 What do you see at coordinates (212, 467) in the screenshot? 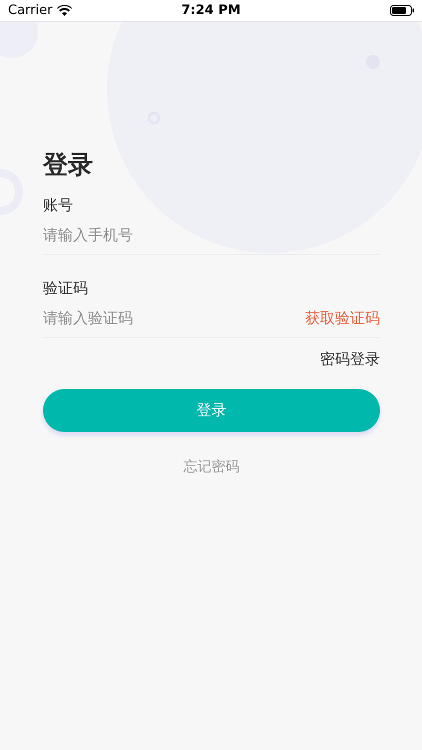
I see `forgot-password-link: 忘记密码` at bounding box center [212, 467].